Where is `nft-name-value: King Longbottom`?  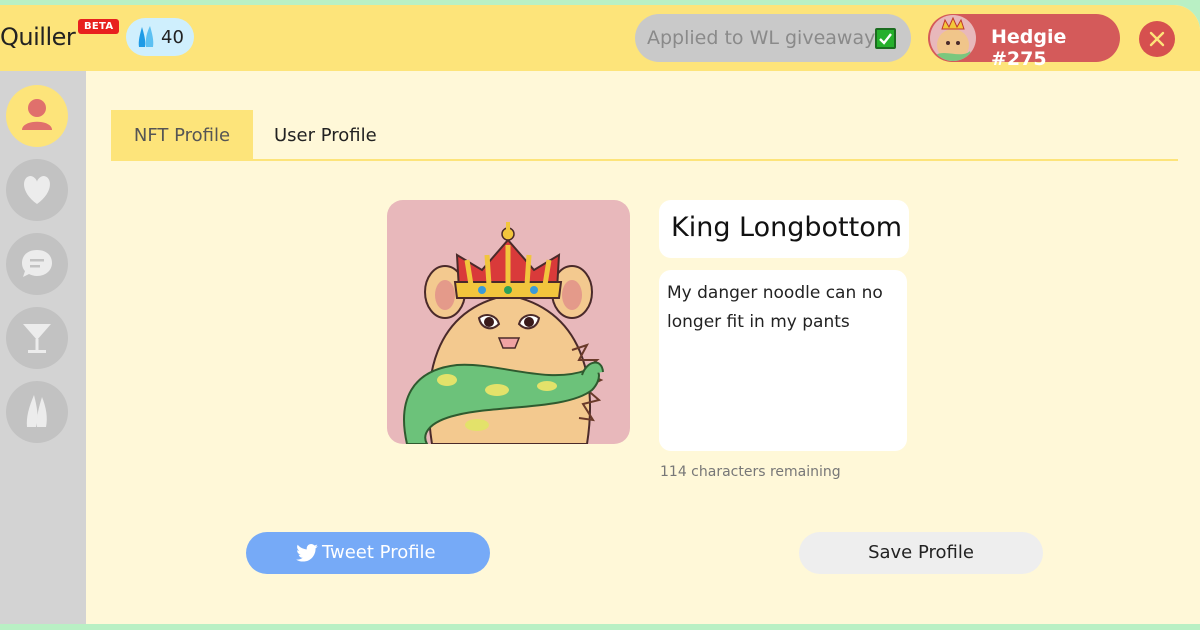
nft-name-value: King Longbottom is located at coordinates (787, 227).